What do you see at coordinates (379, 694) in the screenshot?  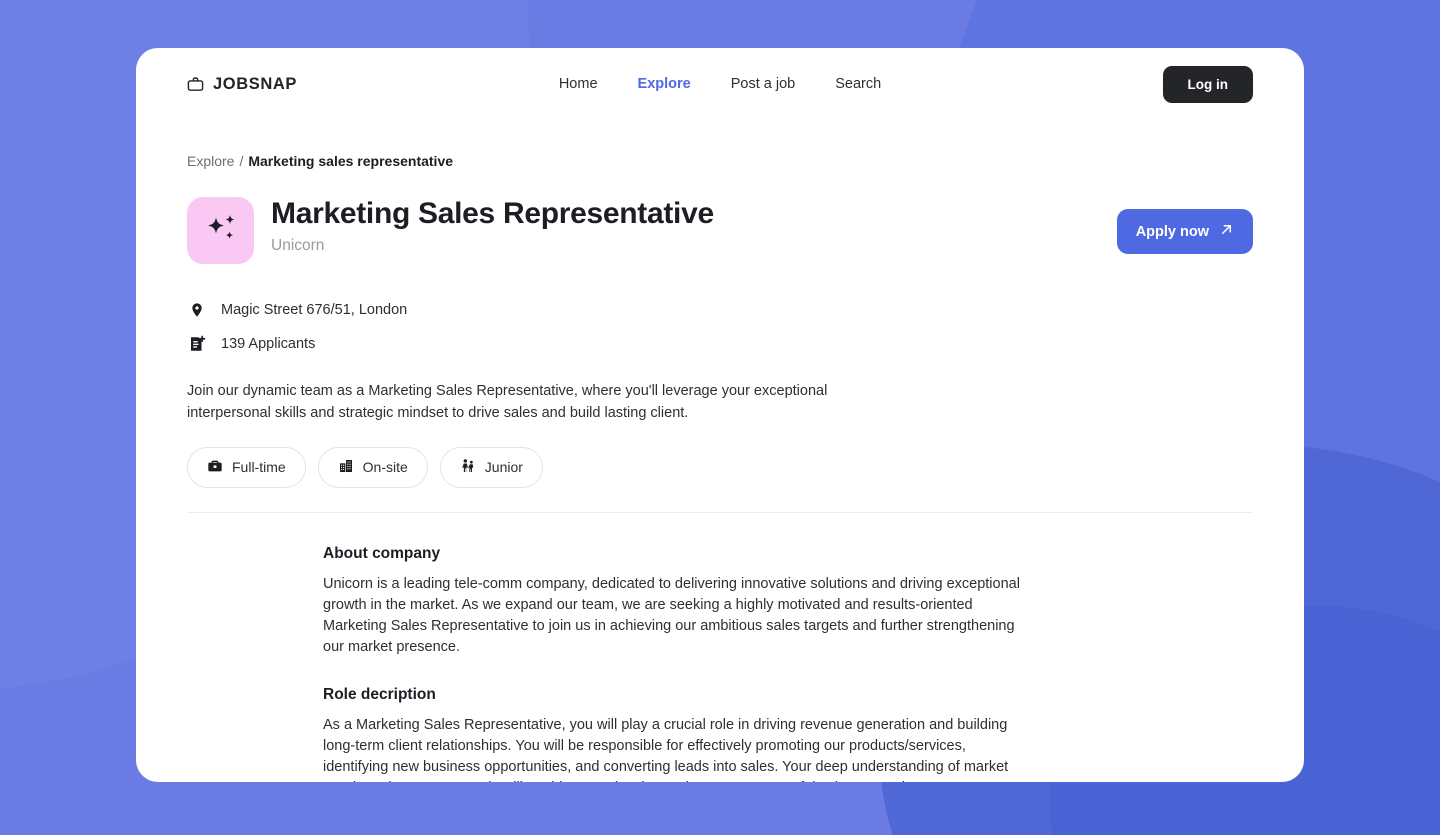 I see `section-title: Role decription` at bounding box center [379, 694].